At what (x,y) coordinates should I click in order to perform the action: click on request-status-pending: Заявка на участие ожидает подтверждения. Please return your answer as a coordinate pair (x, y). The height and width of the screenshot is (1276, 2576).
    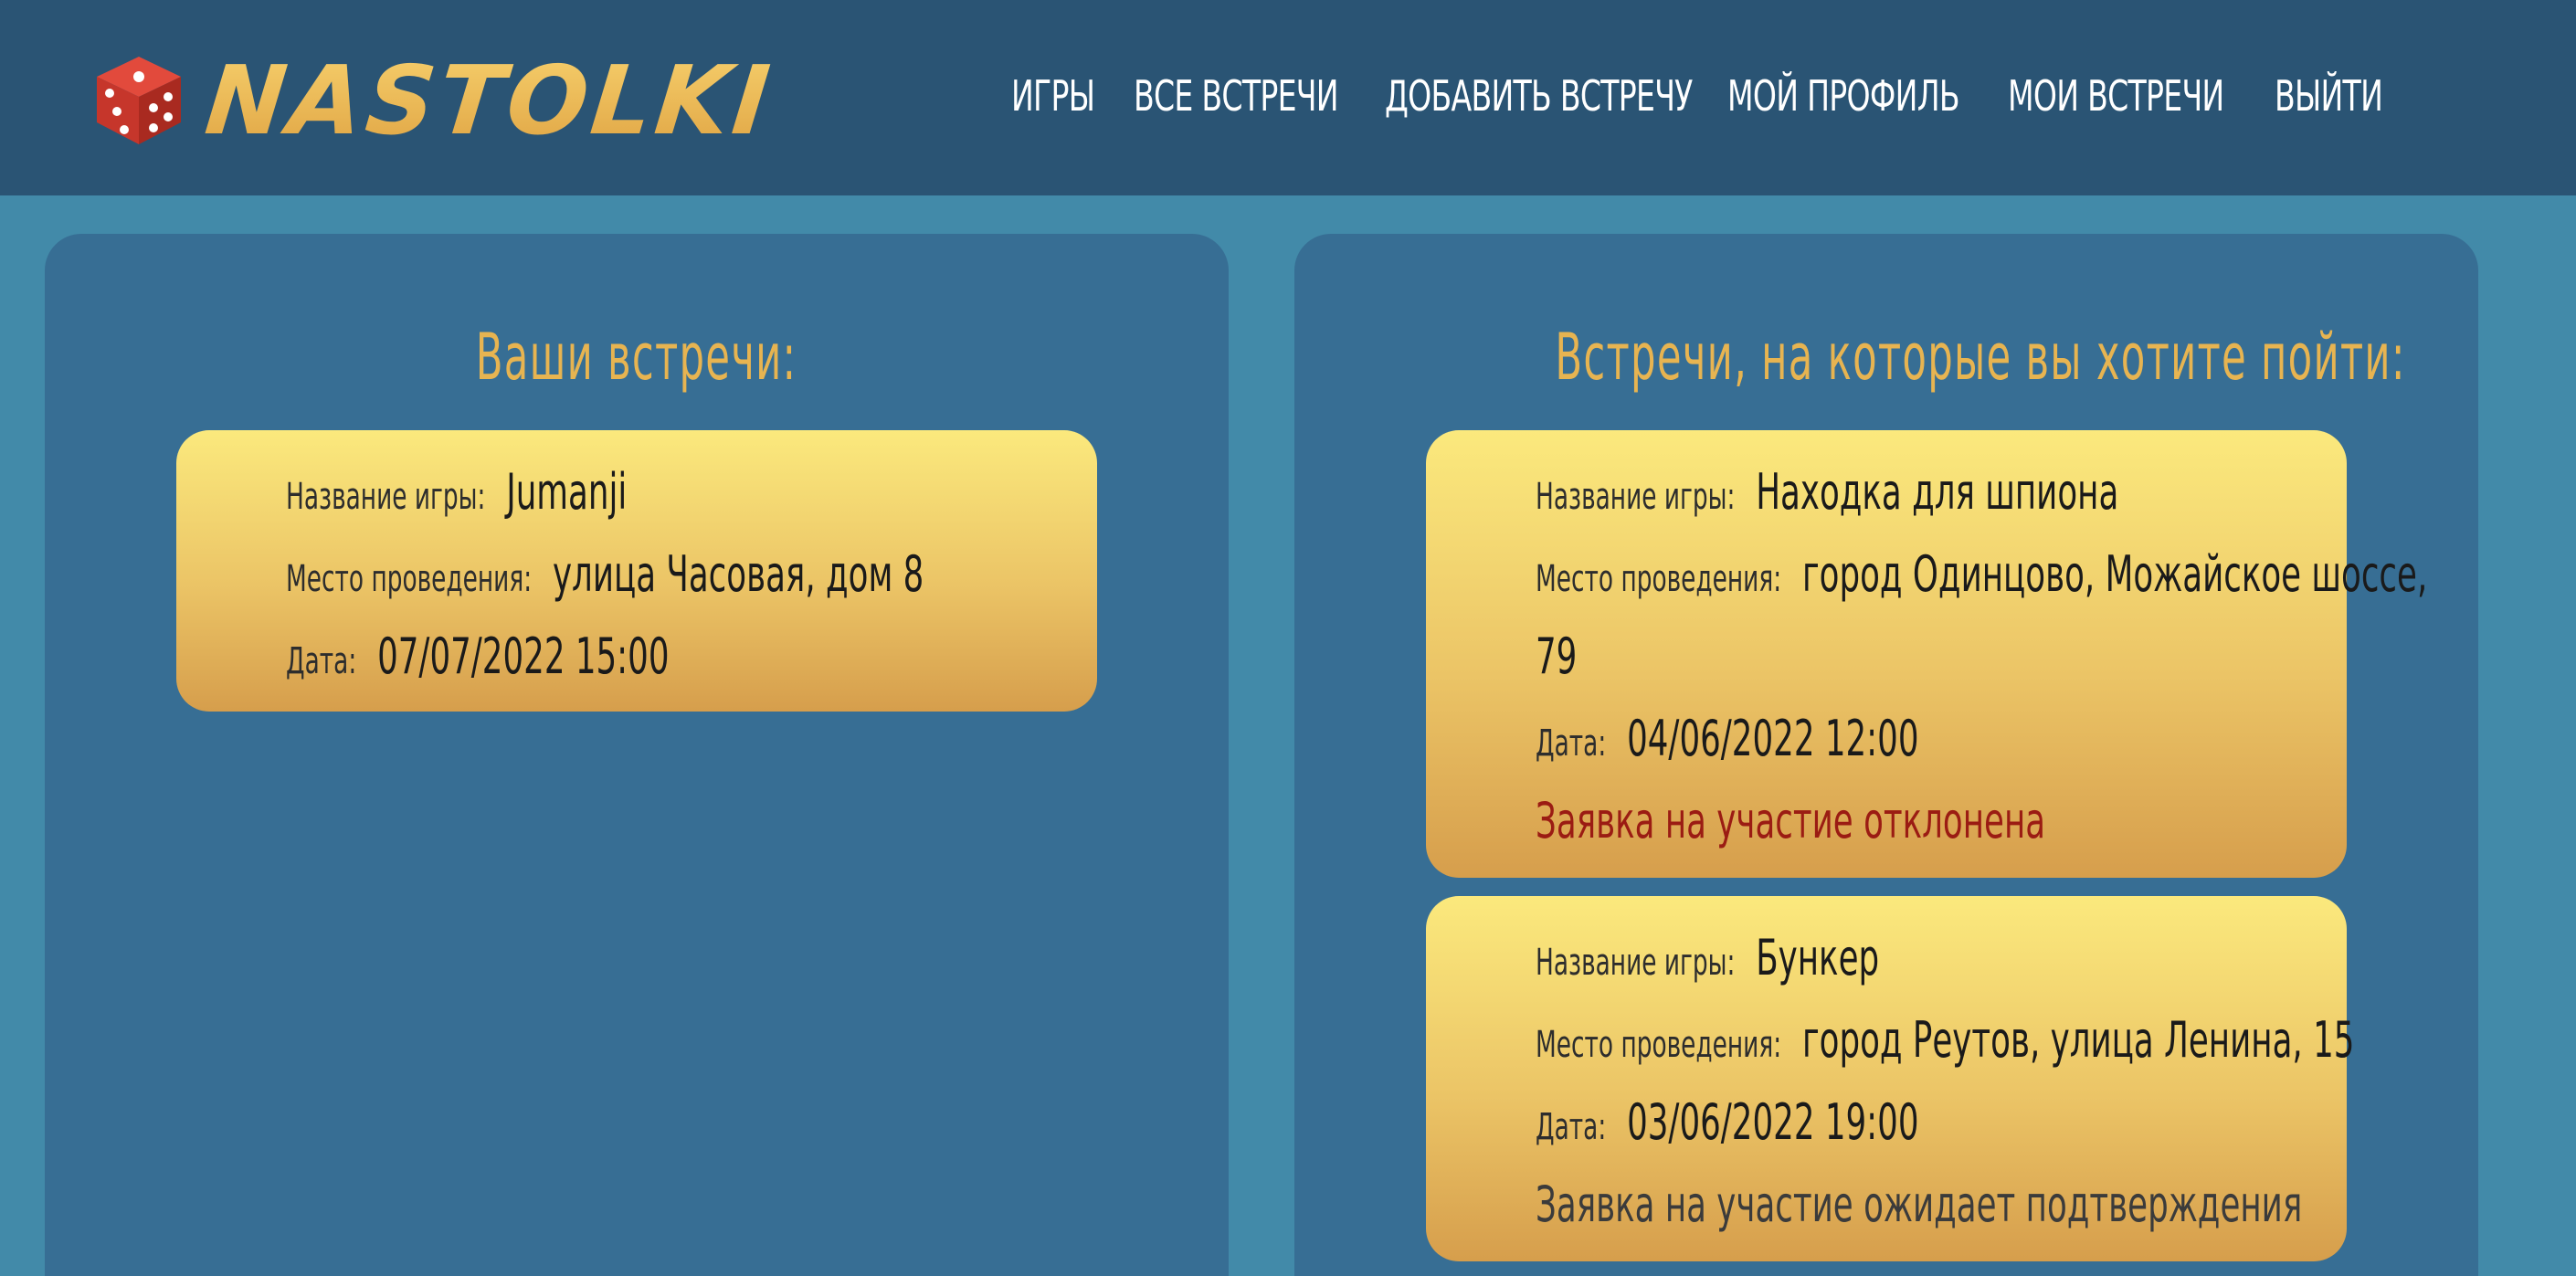
    Looking at the image, I should click on (1919, 1205).